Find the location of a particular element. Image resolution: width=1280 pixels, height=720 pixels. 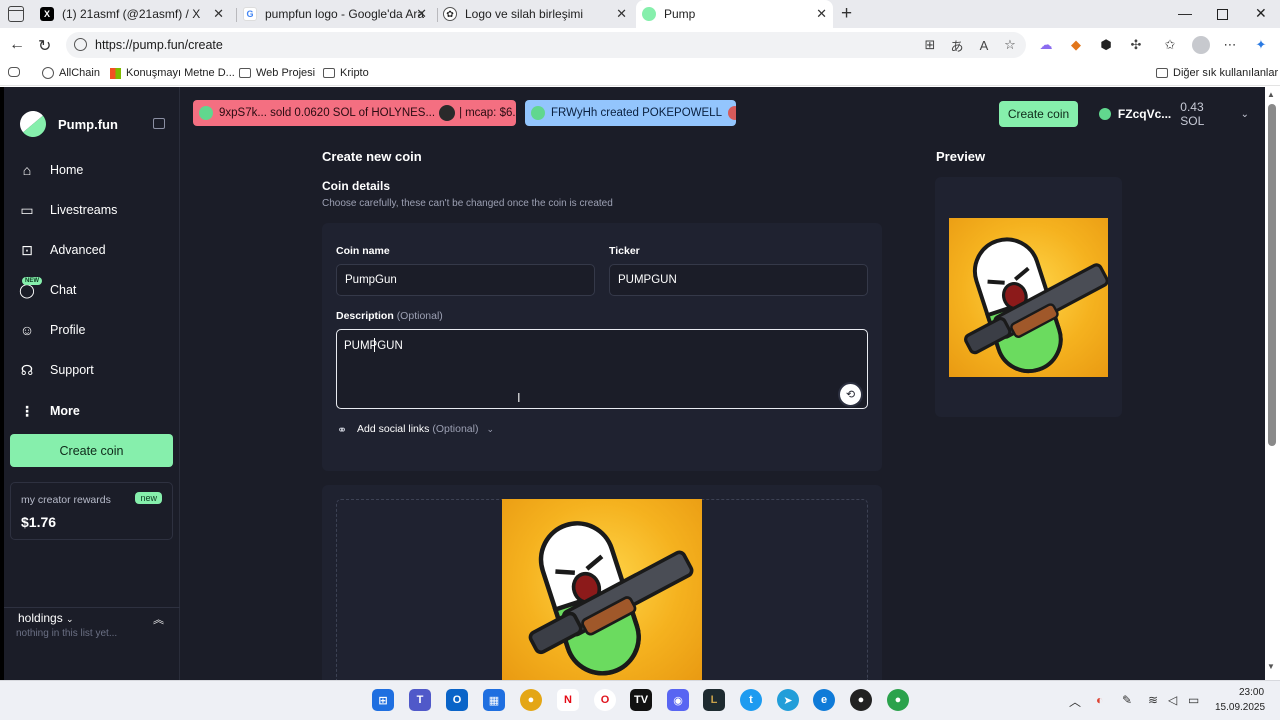

windows-start-icon: ⊞ is located at coordinates (383, 700).